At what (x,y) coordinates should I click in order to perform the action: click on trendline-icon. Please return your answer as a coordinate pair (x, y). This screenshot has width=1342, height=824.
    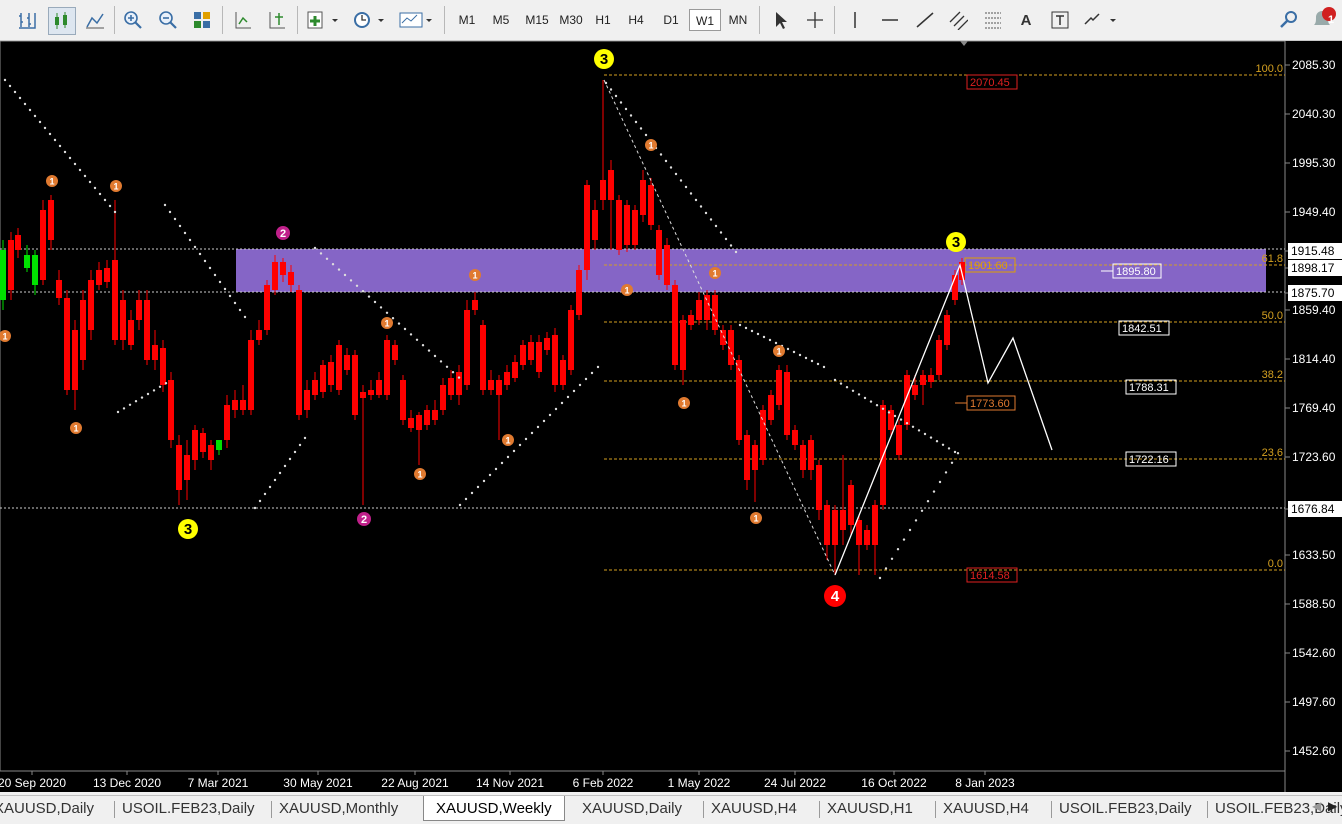
    Looking at the image, I should click on (925, 20).